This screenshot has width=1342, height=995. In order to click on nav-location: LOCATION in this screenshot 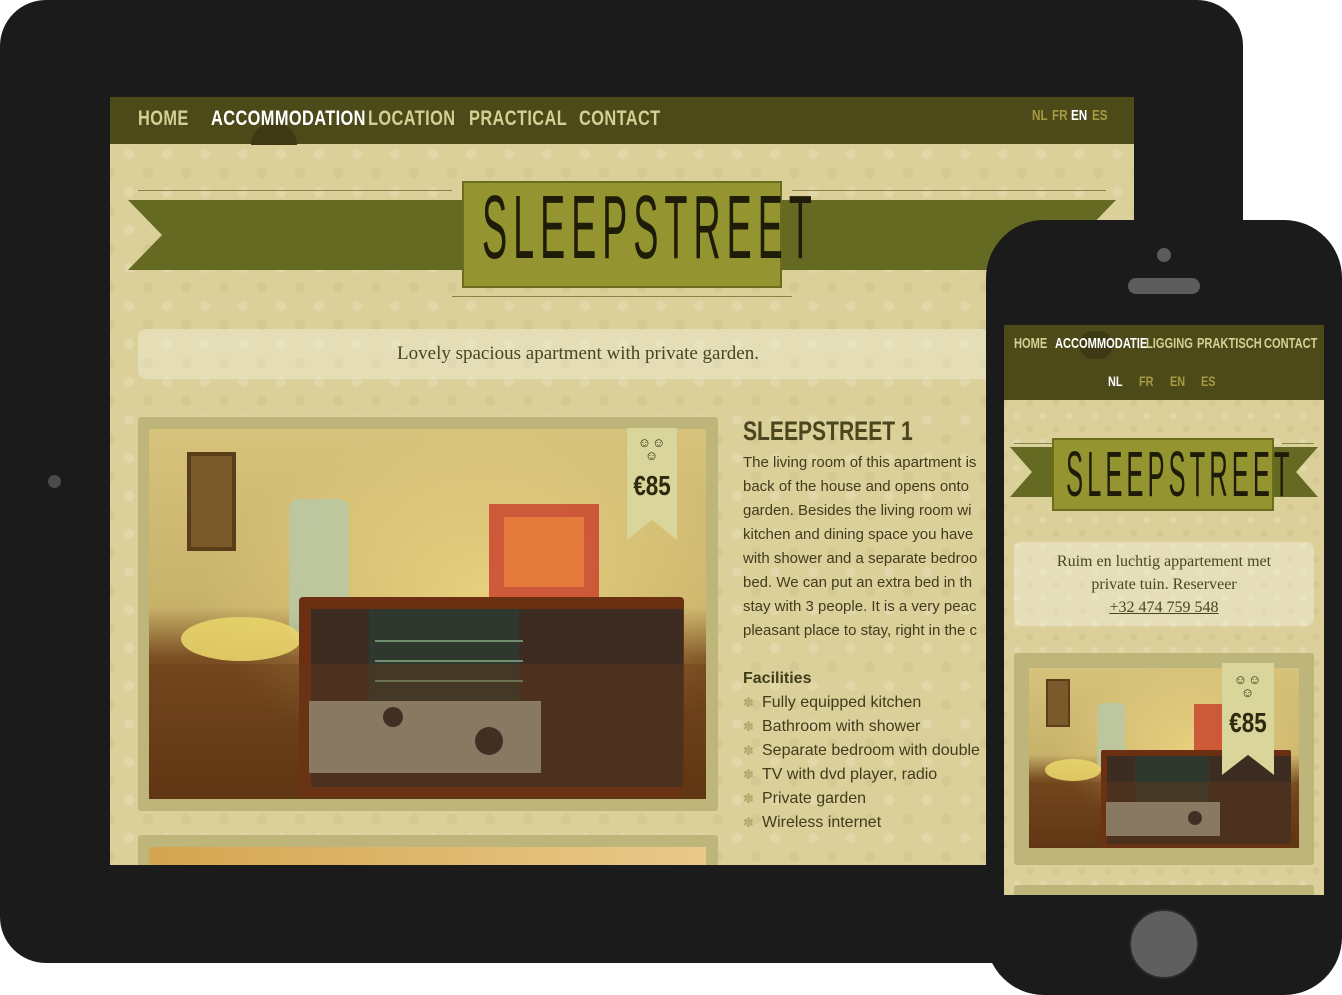, I will do `click(411, 120)`.